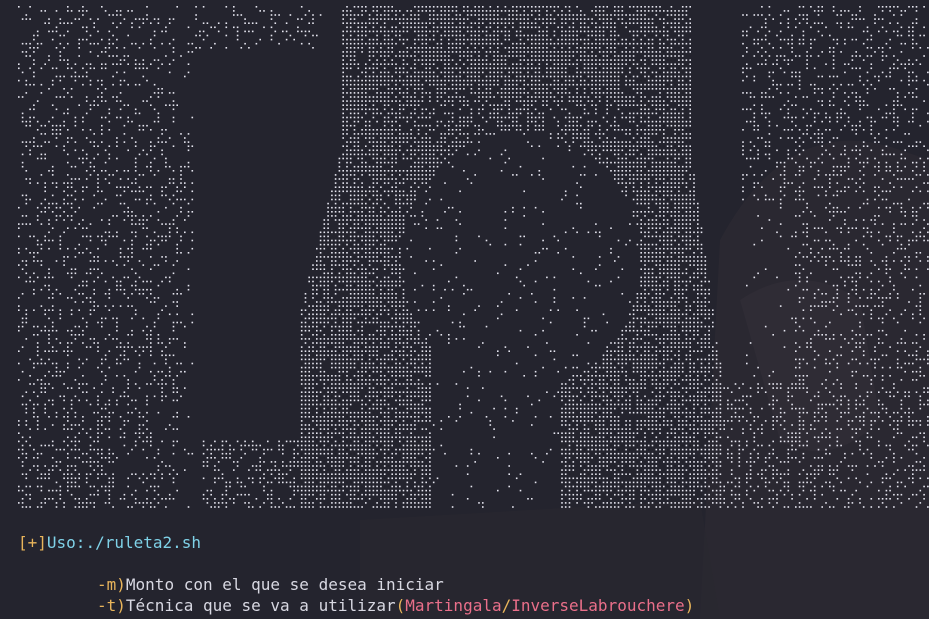 This screenshot has width=929, height=619. I want to click on usage-command: Uso:./ruleta2.sh, so click(124, 542).